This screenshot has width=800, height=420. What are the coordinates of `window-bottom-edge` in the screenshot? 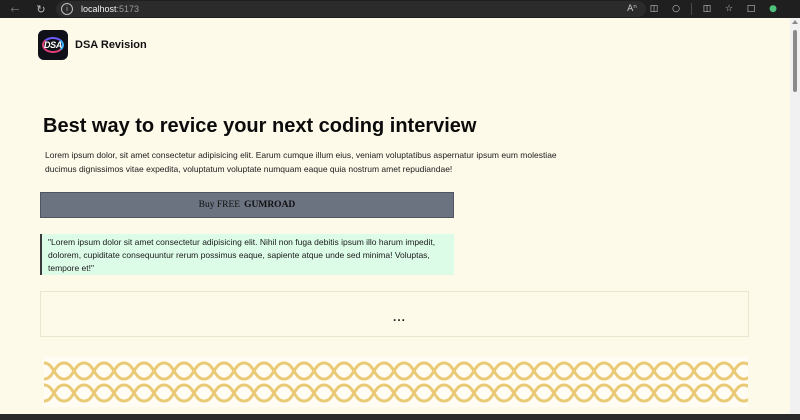 It's located at (400, 417).